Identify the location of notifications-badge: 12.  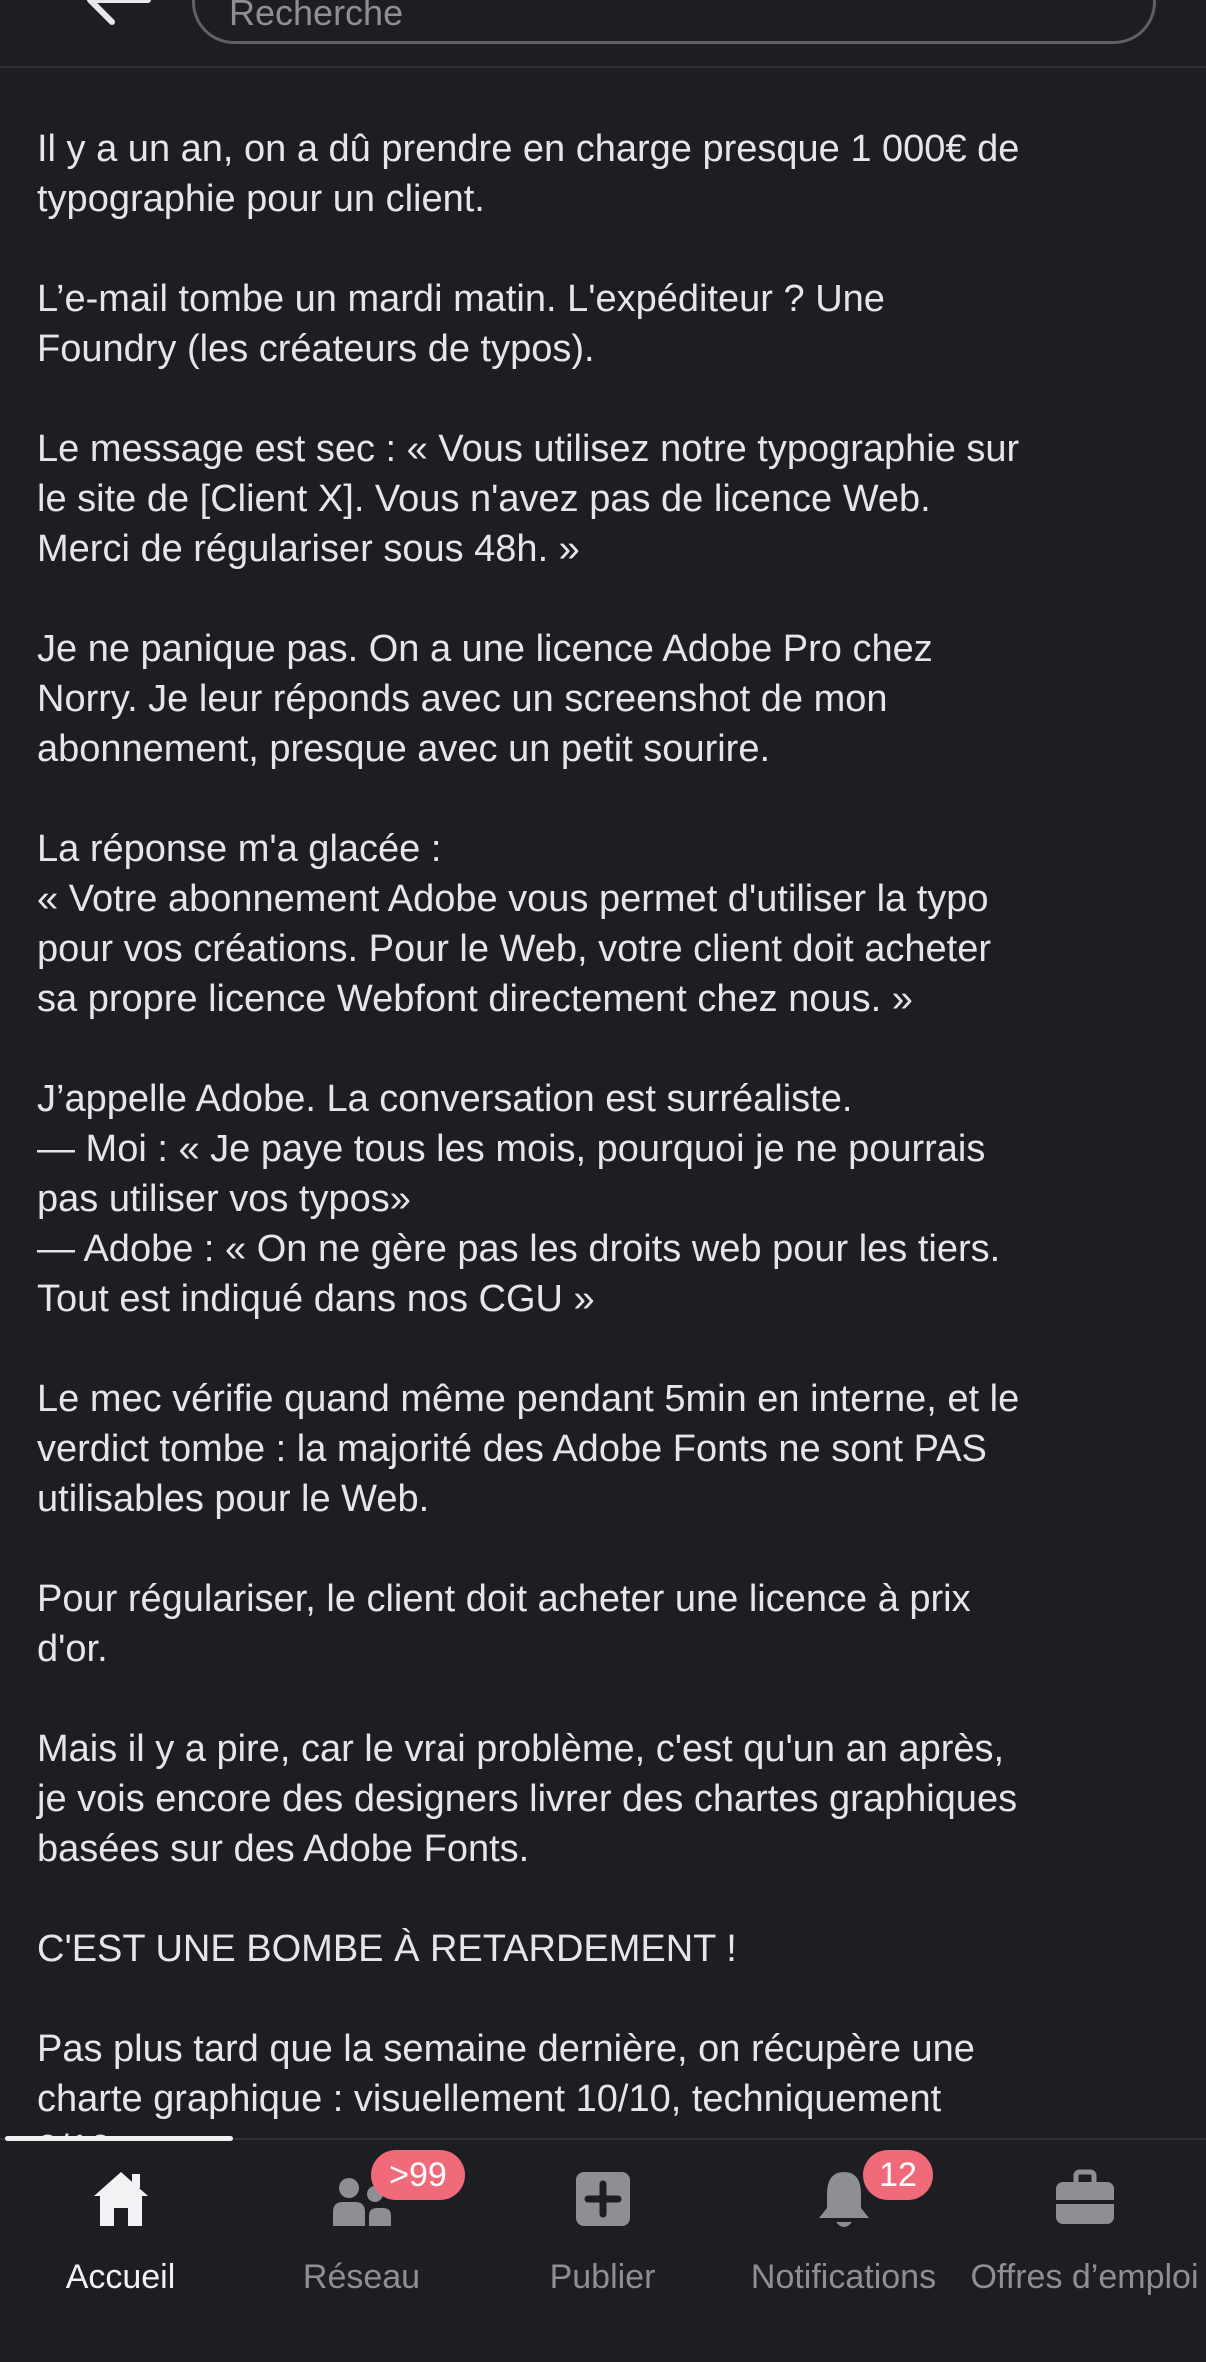
(898, 2175).